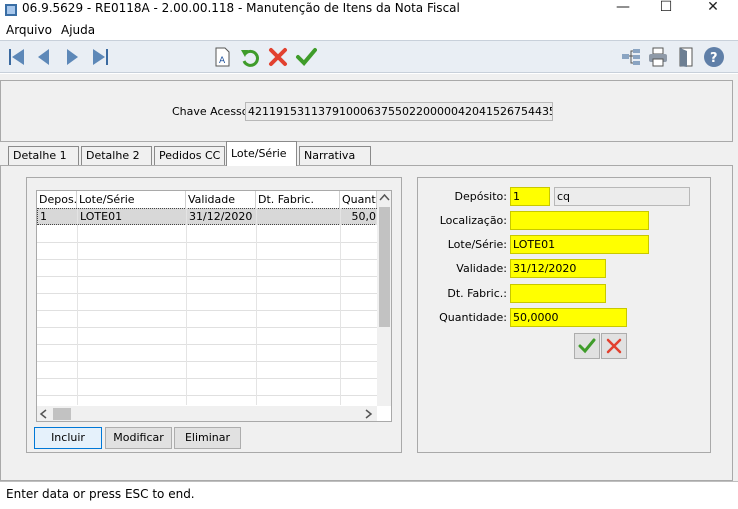 This screenshot has height=509, width=738. What do you see at coordinates (359, 217) in the screenshot?
I see `cell-quantidade: 50,0` at bounding box center [359, 217].